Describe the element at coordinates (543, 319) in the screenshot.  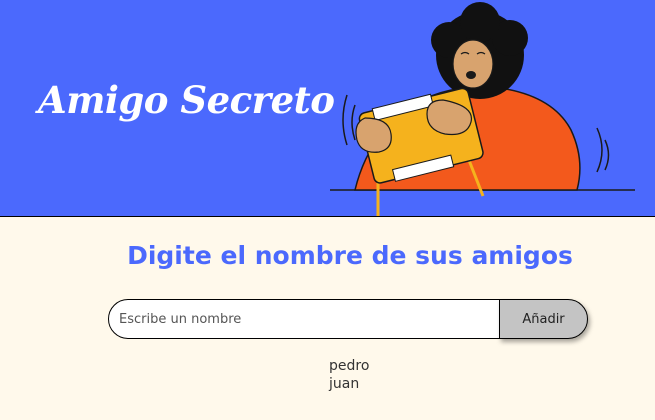
I see `add-button: Añadir` at that location.